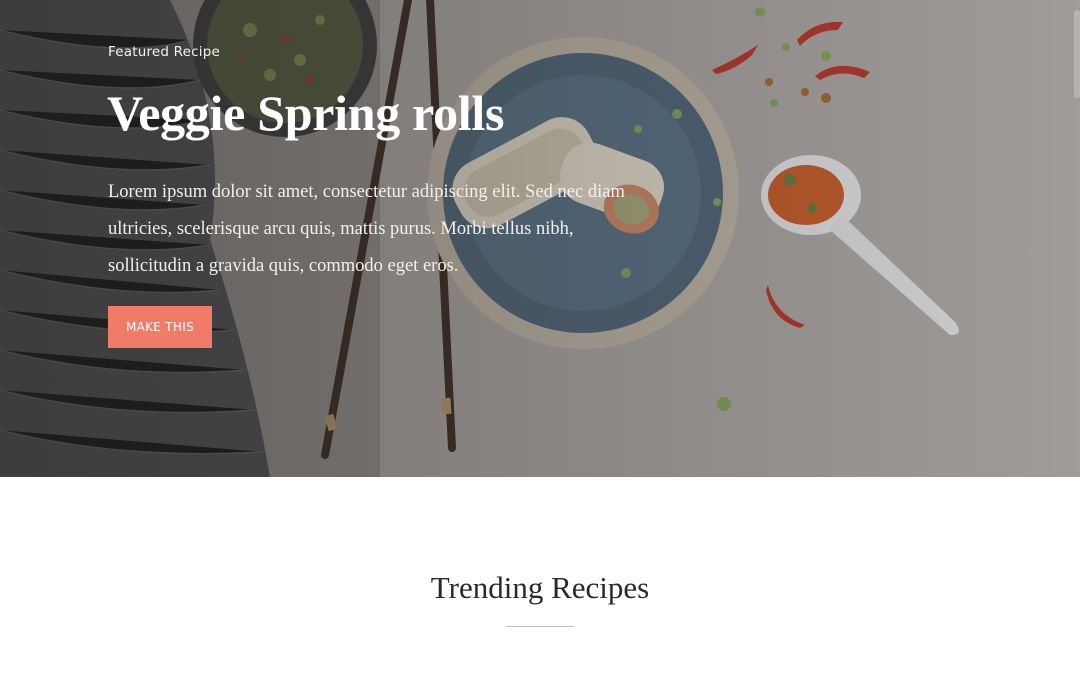 This screenshot has height=675, width=1080. Describe the element at coordinates (306, 113) in the screenshot. I see `hero-title: Veggie Spring rolls` at that location.